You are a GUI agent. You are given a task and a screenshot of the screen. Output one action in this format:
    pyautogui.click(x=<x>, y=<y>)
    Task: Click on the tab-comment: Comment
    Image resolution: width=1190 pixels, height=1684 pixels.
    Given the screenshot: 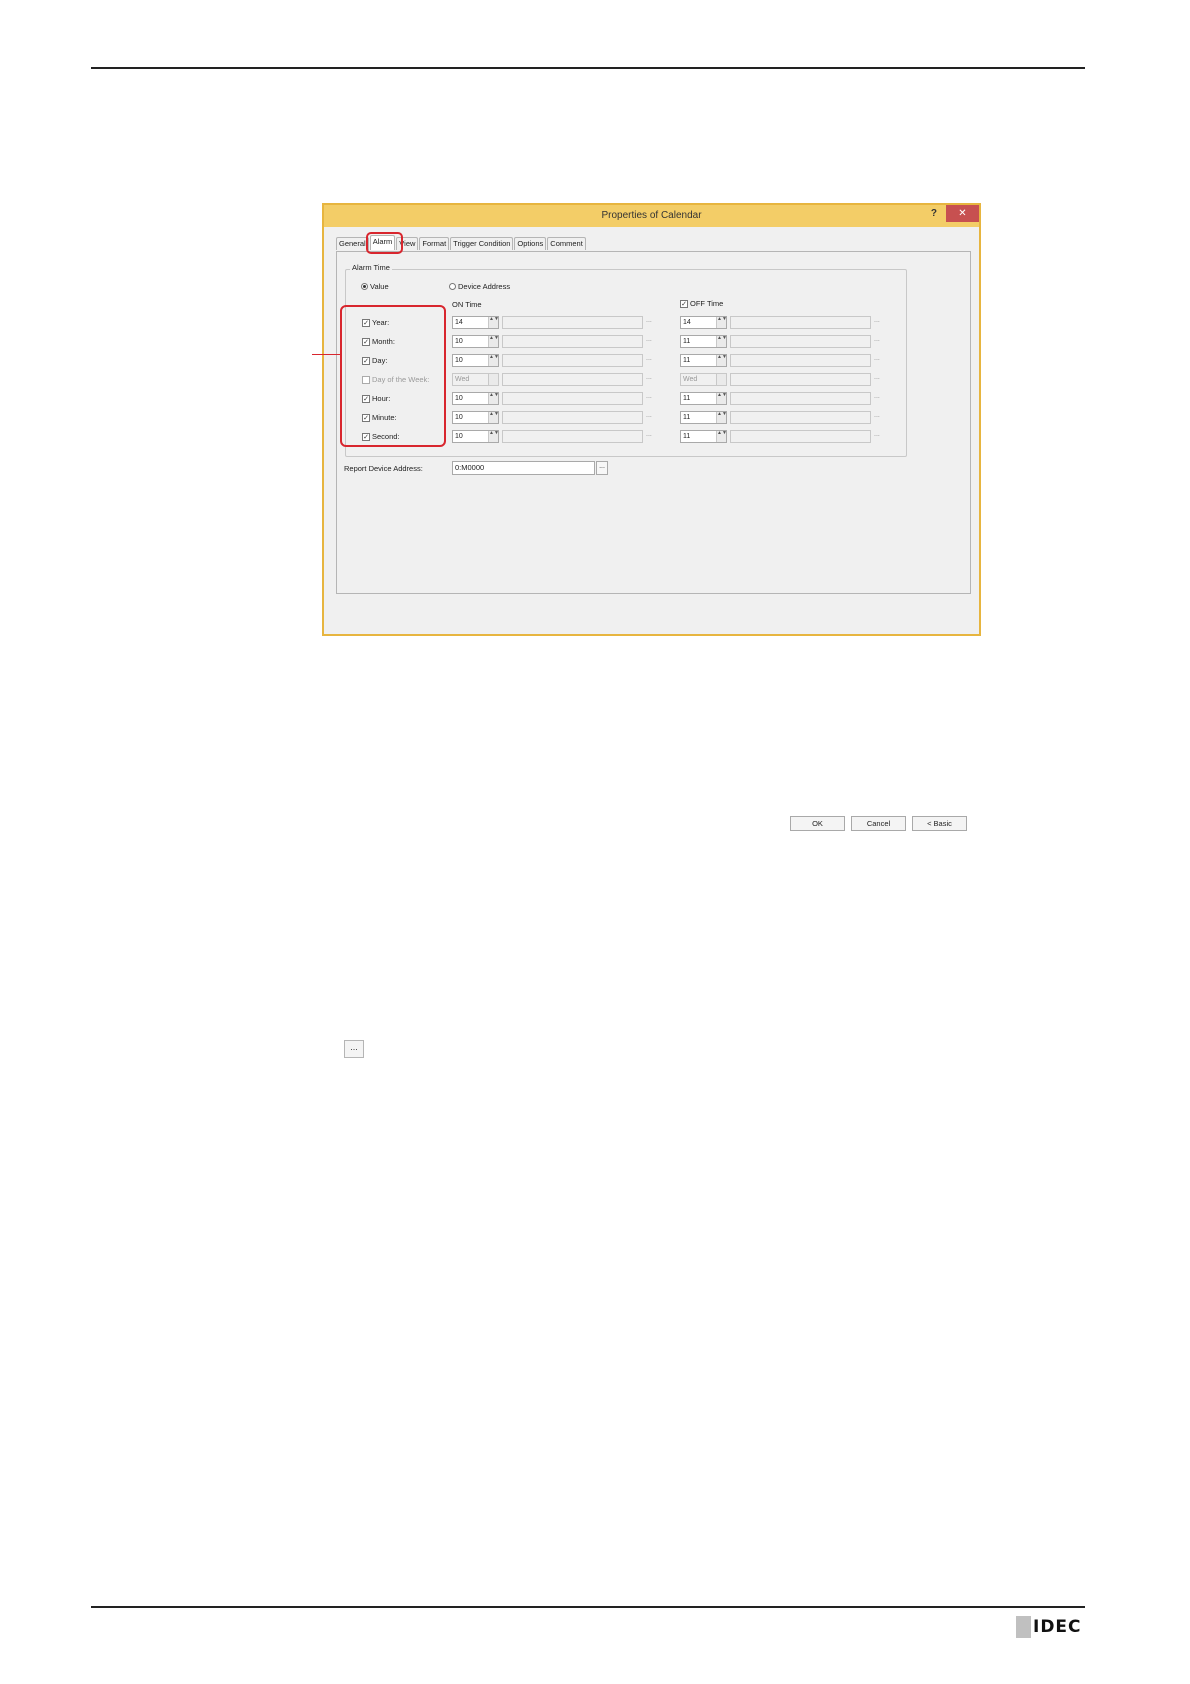 What is the action you would take?
    pyautogui.click(x=566, y=243)
    